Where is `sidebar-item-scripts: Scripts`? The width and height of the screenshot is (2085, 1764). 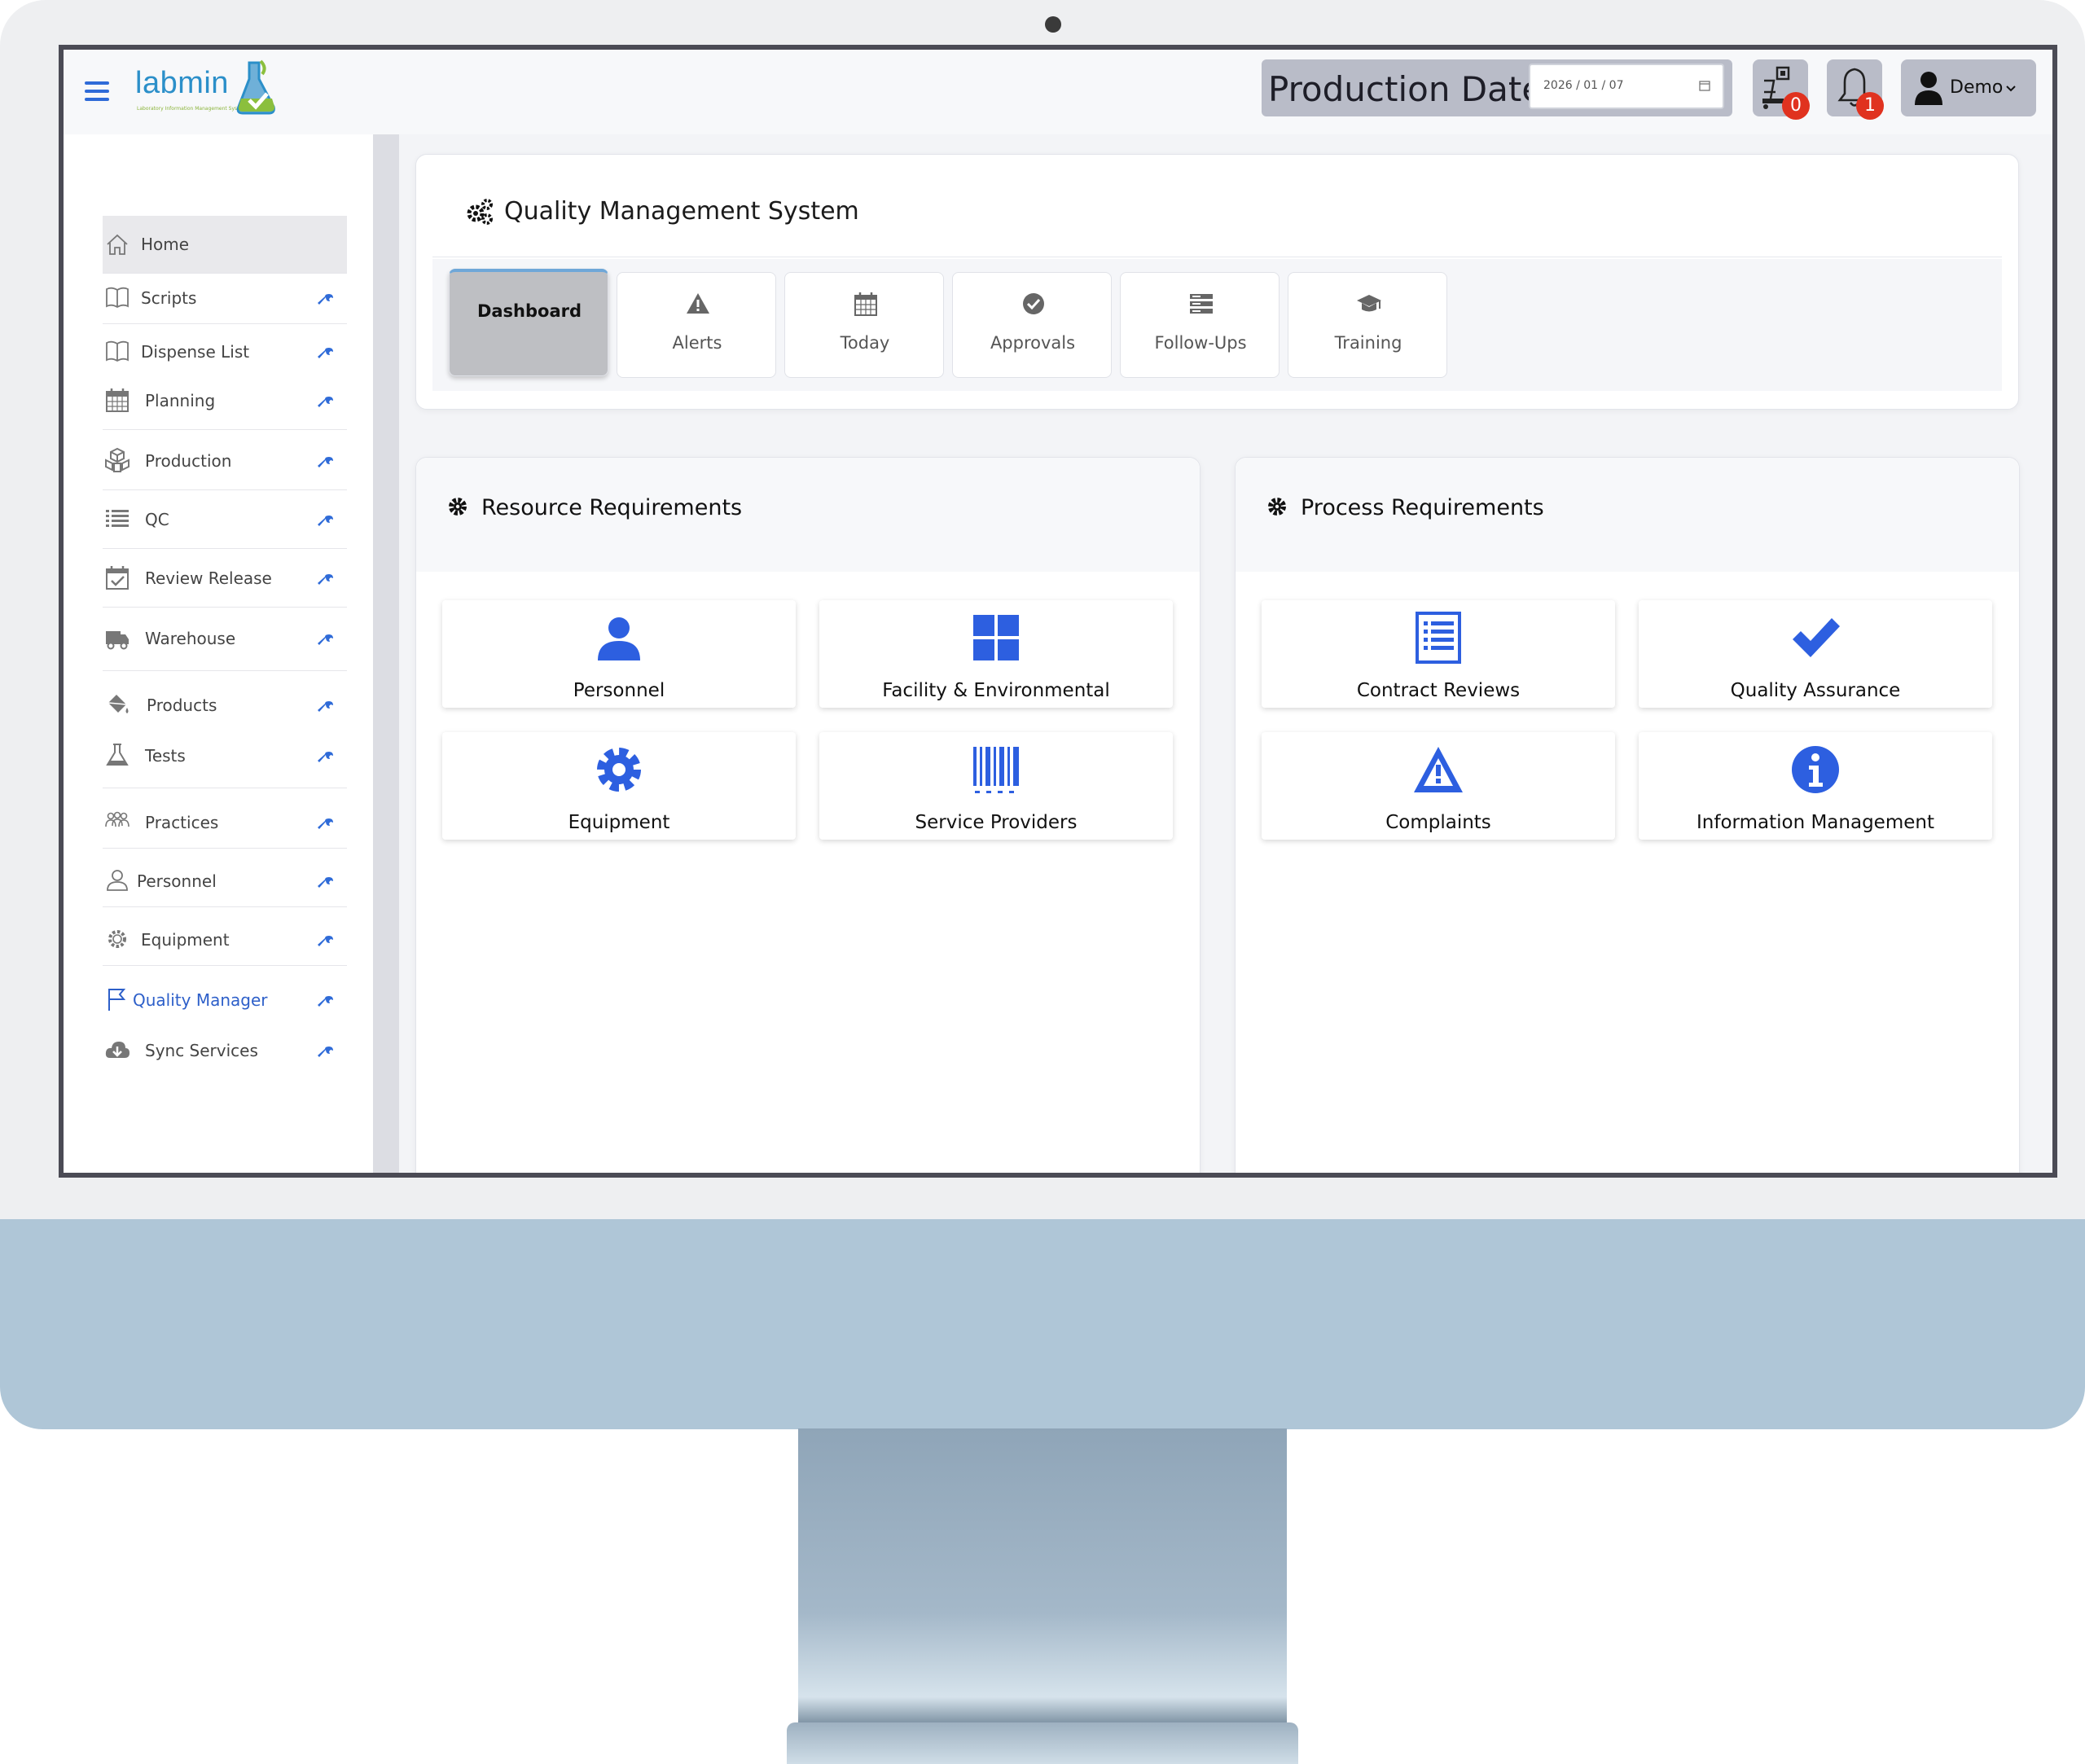
sidebar-item-scripts: Scripts is located at coordinates (225, 300).